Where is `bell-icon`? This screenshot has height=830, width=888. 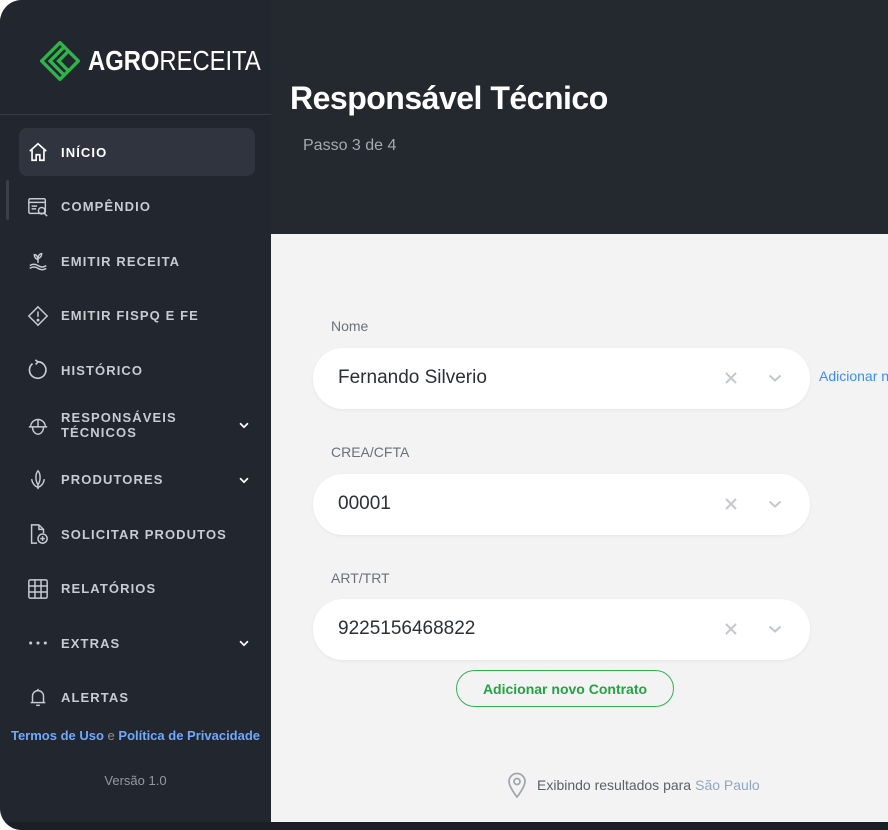
bell-icon is located at coordinates (38, 698).